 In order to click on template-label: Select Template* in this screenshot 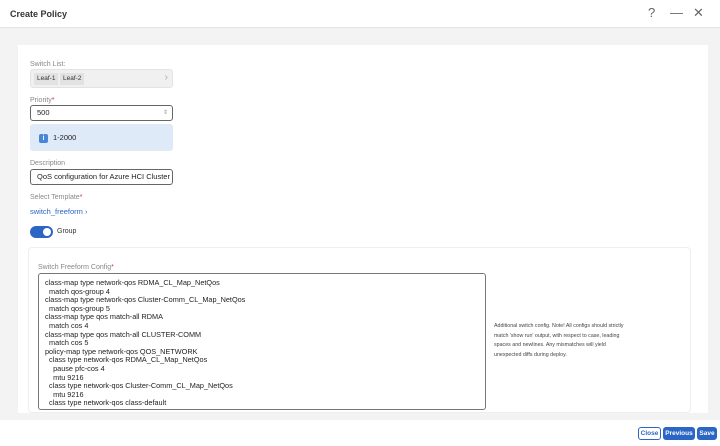, I will do `click(56, 197)`.